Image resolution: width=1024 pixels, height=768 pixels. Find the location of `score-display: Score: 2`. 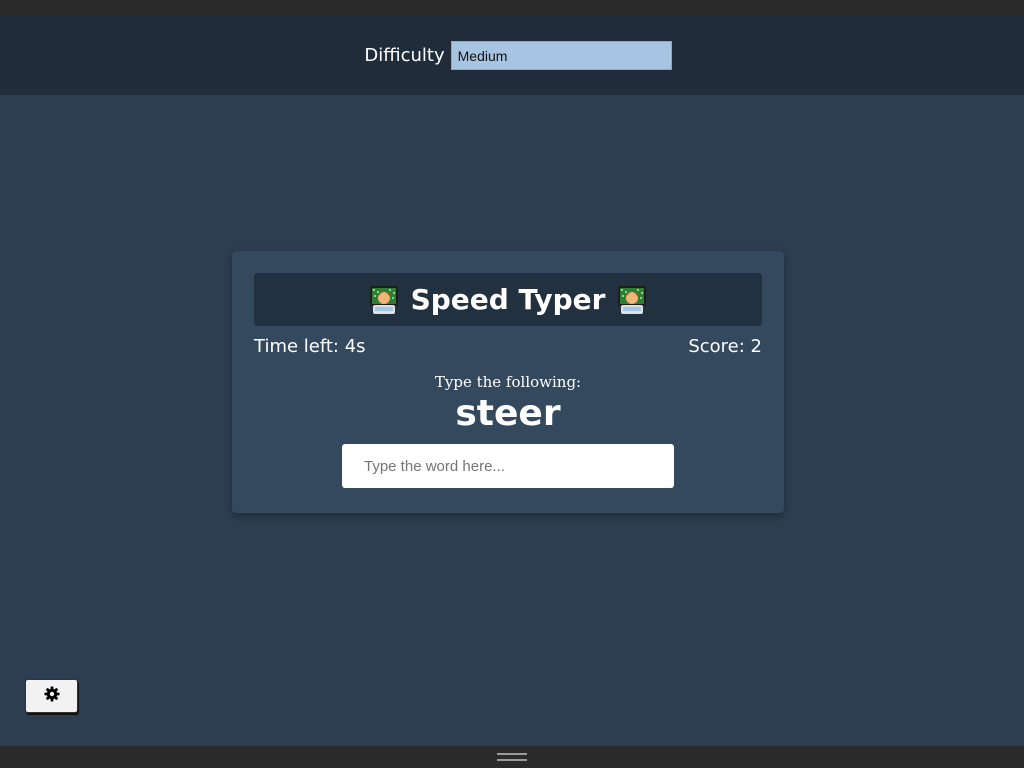

score-display: Score: 2 is located at coordinates (725, 346).